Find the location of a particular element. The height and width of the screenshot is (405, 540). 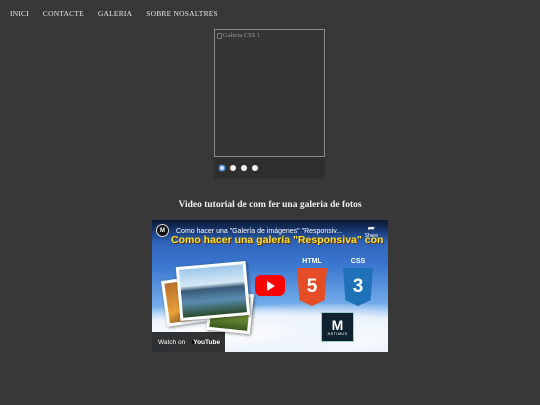

main-nav: INICI CONTACTE GALERIA SOBRE NOSALTRES is located at coordinates (121, 13).